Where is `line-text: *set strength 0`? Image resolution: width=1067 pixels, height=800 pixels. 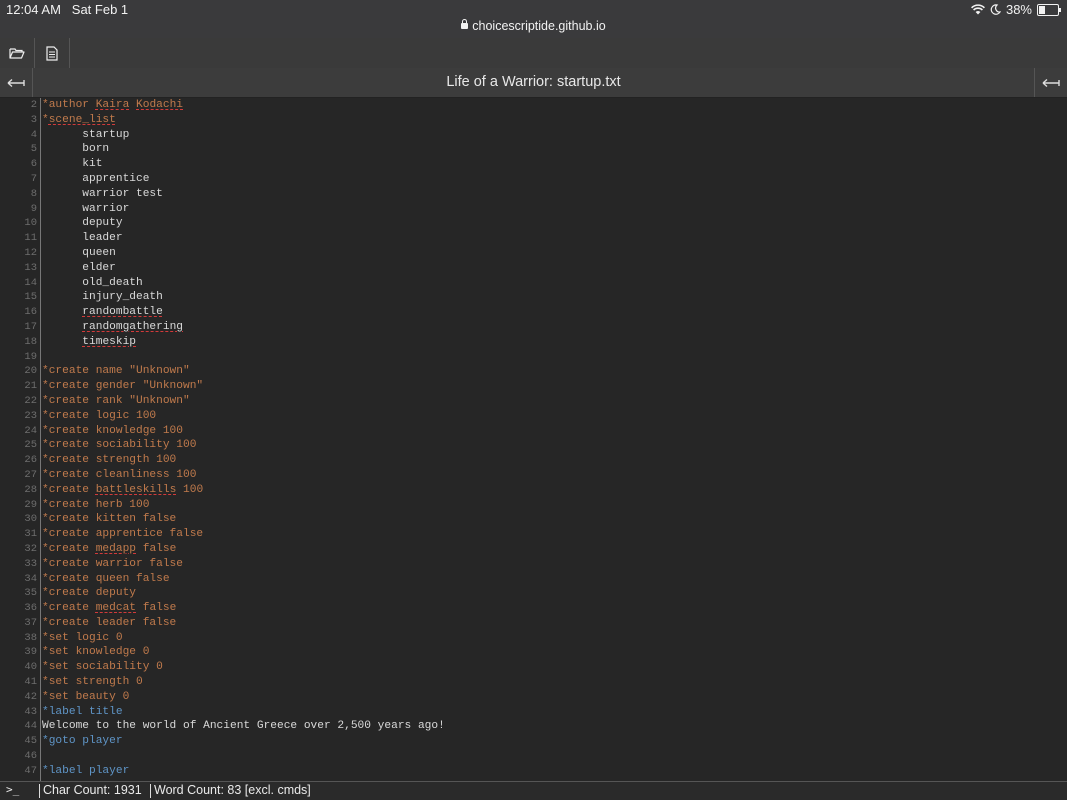
line-text: *set strength 0 is located at coordinates (92, 682).